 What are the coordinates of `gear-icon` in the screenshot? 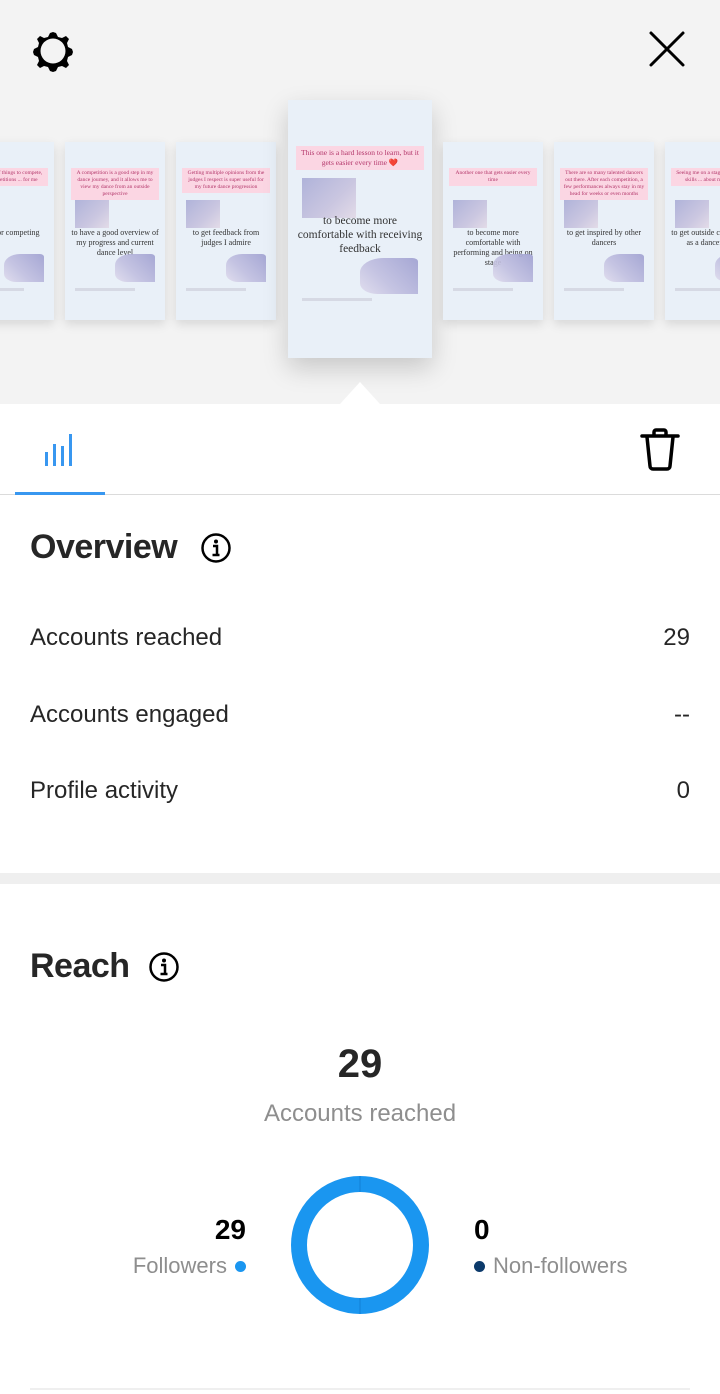 It's located at (53, 51).